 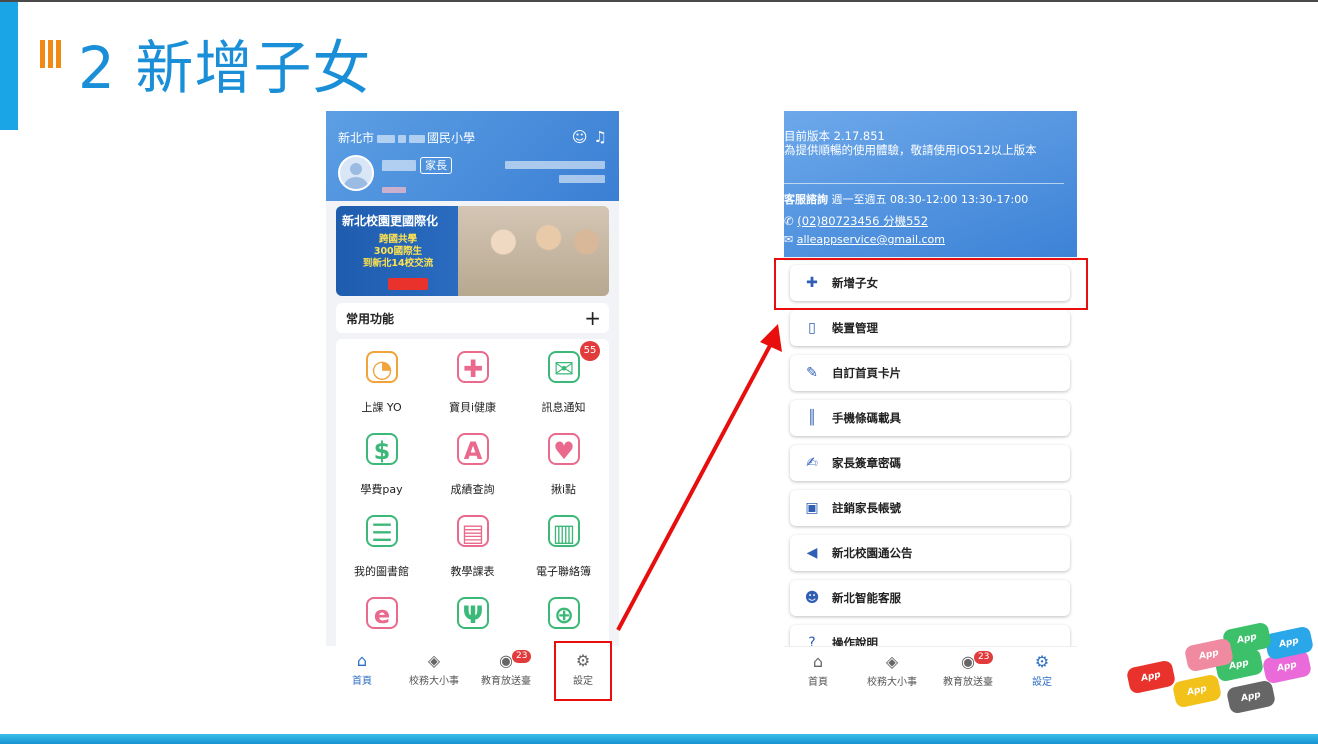 I want to click on add-favorite-button: +, so click(x=592, y=318).